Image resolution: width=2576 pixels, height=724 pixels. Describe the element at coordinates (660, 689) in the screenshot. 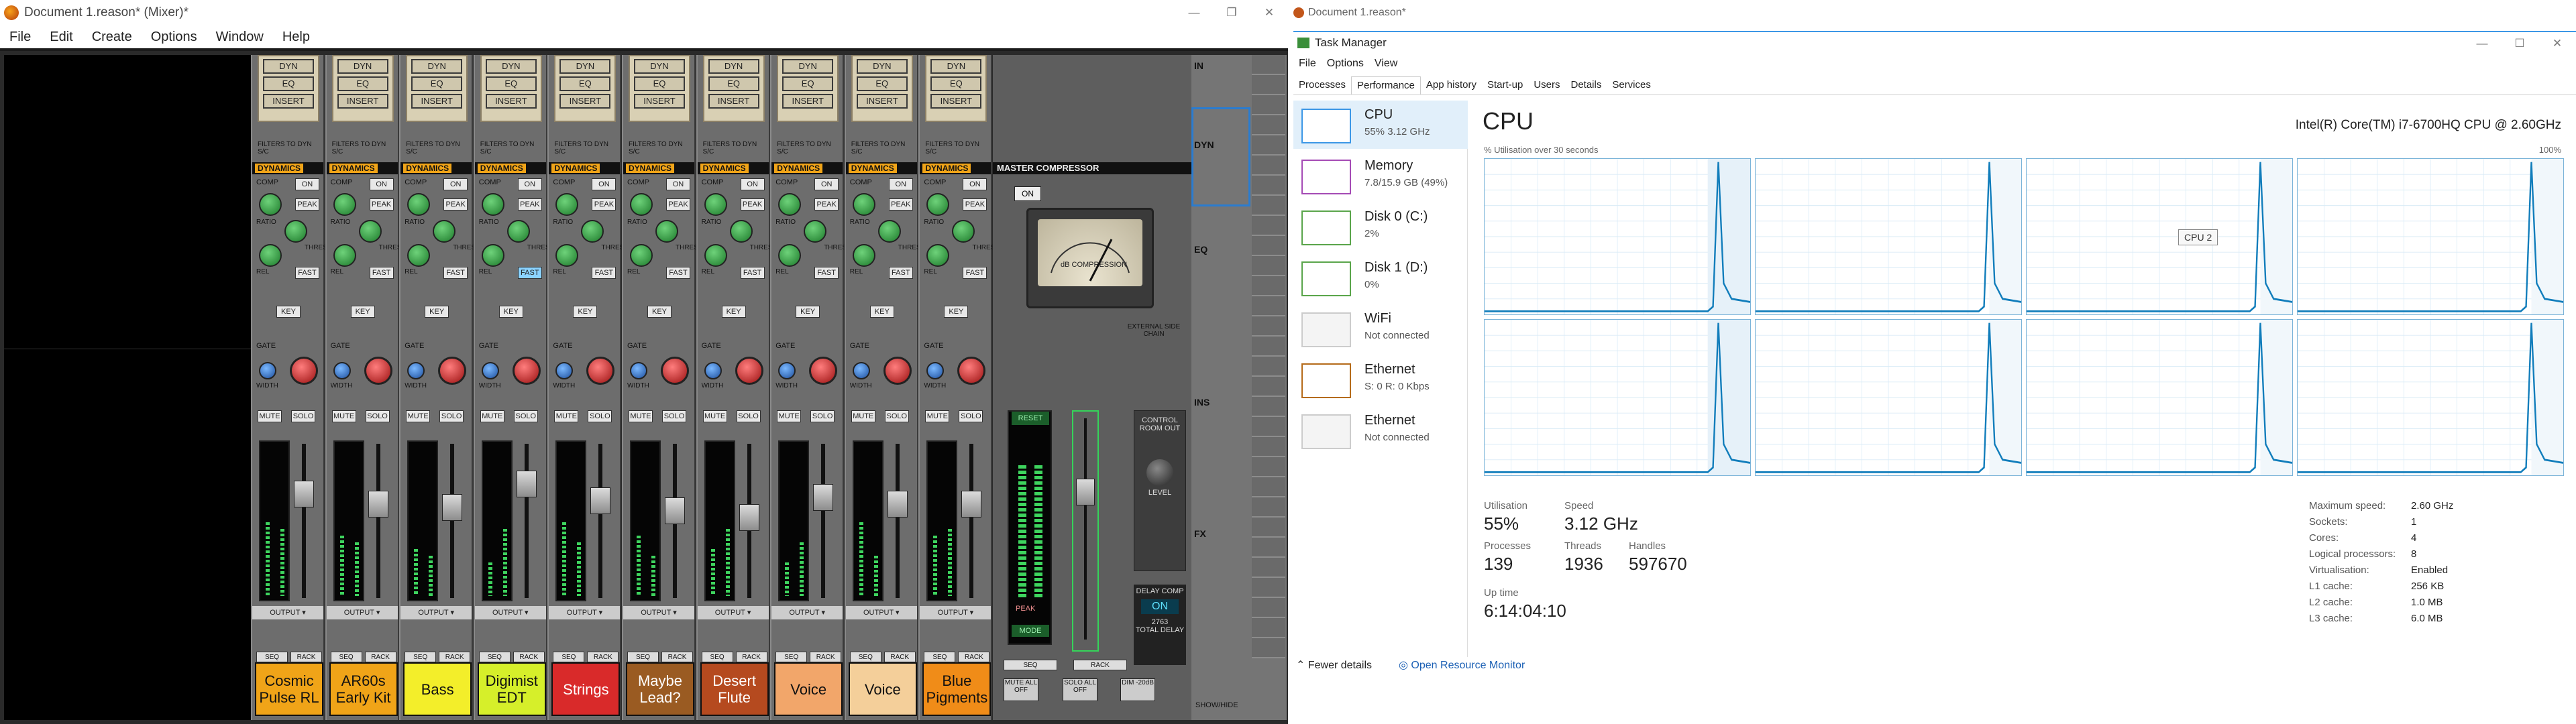

I see `channel-name: Maybe Lead?` at that location.